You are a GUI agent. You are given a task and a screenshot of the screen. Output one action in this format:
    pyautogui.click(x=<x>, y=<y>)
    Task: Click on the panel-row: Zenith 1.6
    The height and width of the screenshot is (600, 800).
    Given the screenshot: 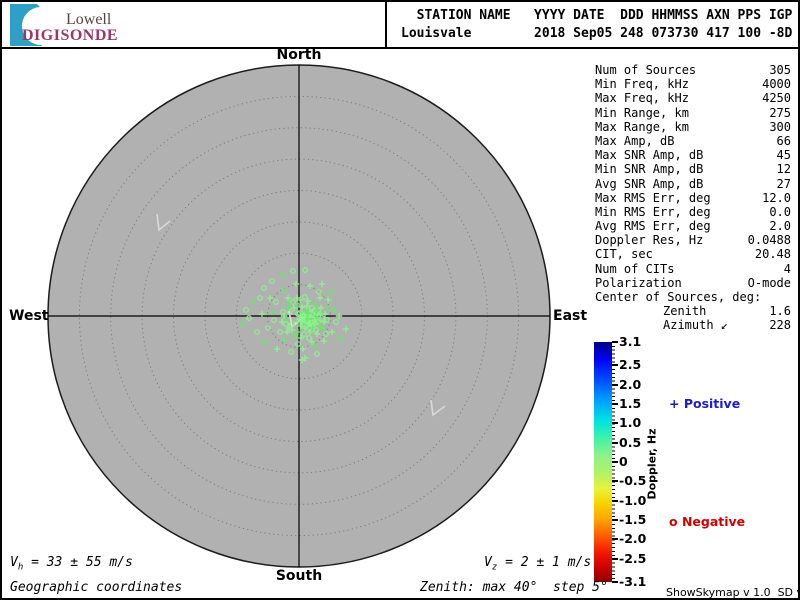 What is the action you would take?
    pyautogui.click(x=691, y=311)
    